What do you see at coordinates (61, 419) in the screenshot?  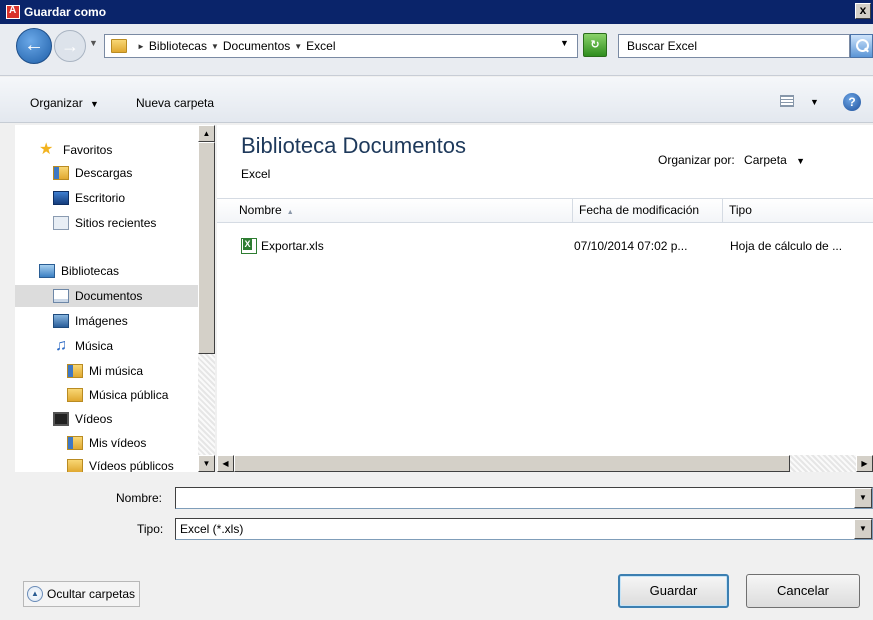 I see `video-film-icon` at bounding box center [61, 419].